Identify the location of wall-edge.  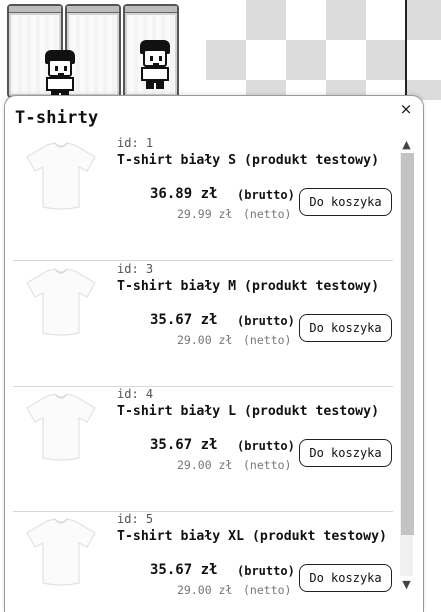
(406, 50).